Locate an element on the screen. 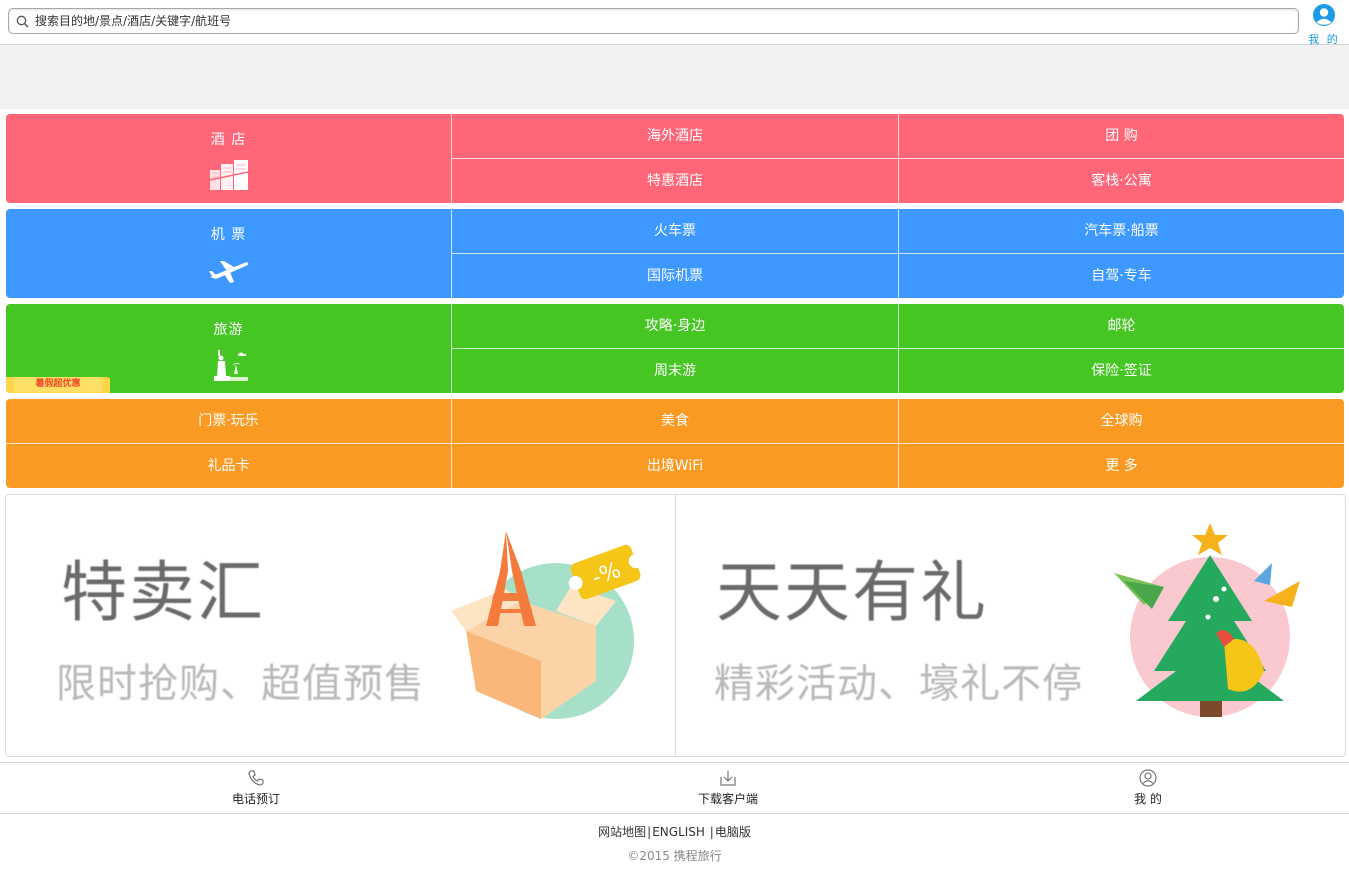 Image resolution: width=1349 pixels, height=873 pixels. my-account-button: 我 的 is located at coordinates (1324, 25).